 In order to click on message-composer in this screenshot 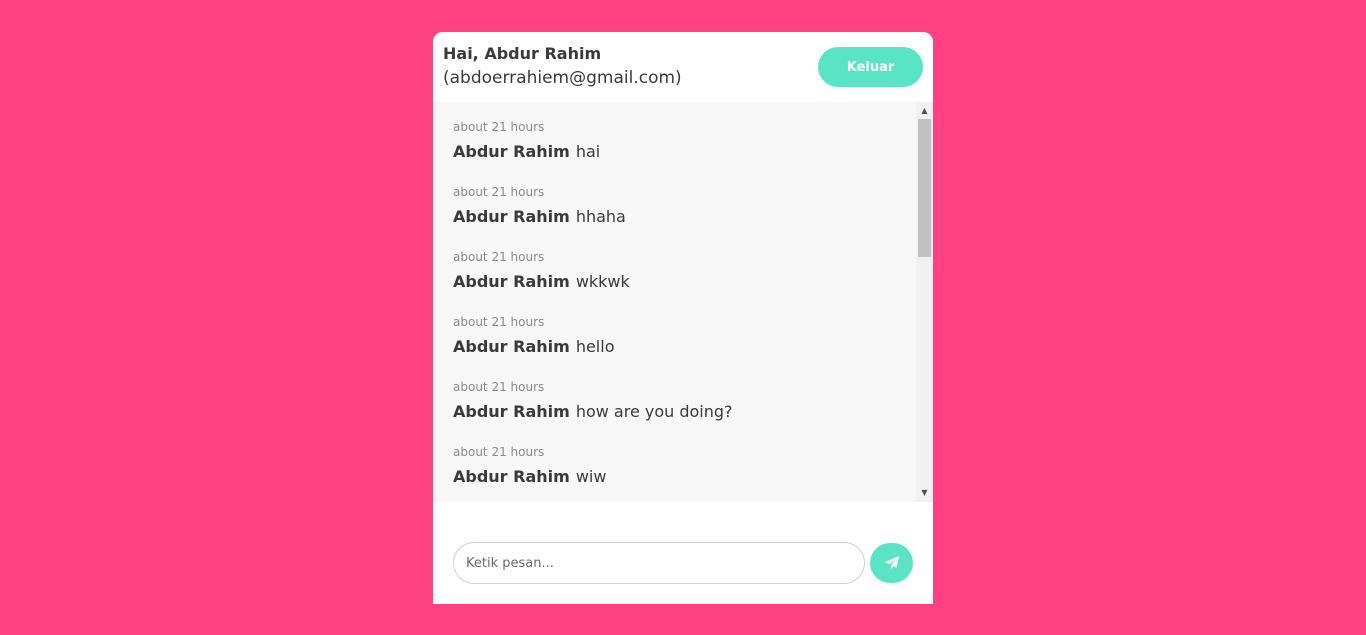, I will do `click(683, 553)`.